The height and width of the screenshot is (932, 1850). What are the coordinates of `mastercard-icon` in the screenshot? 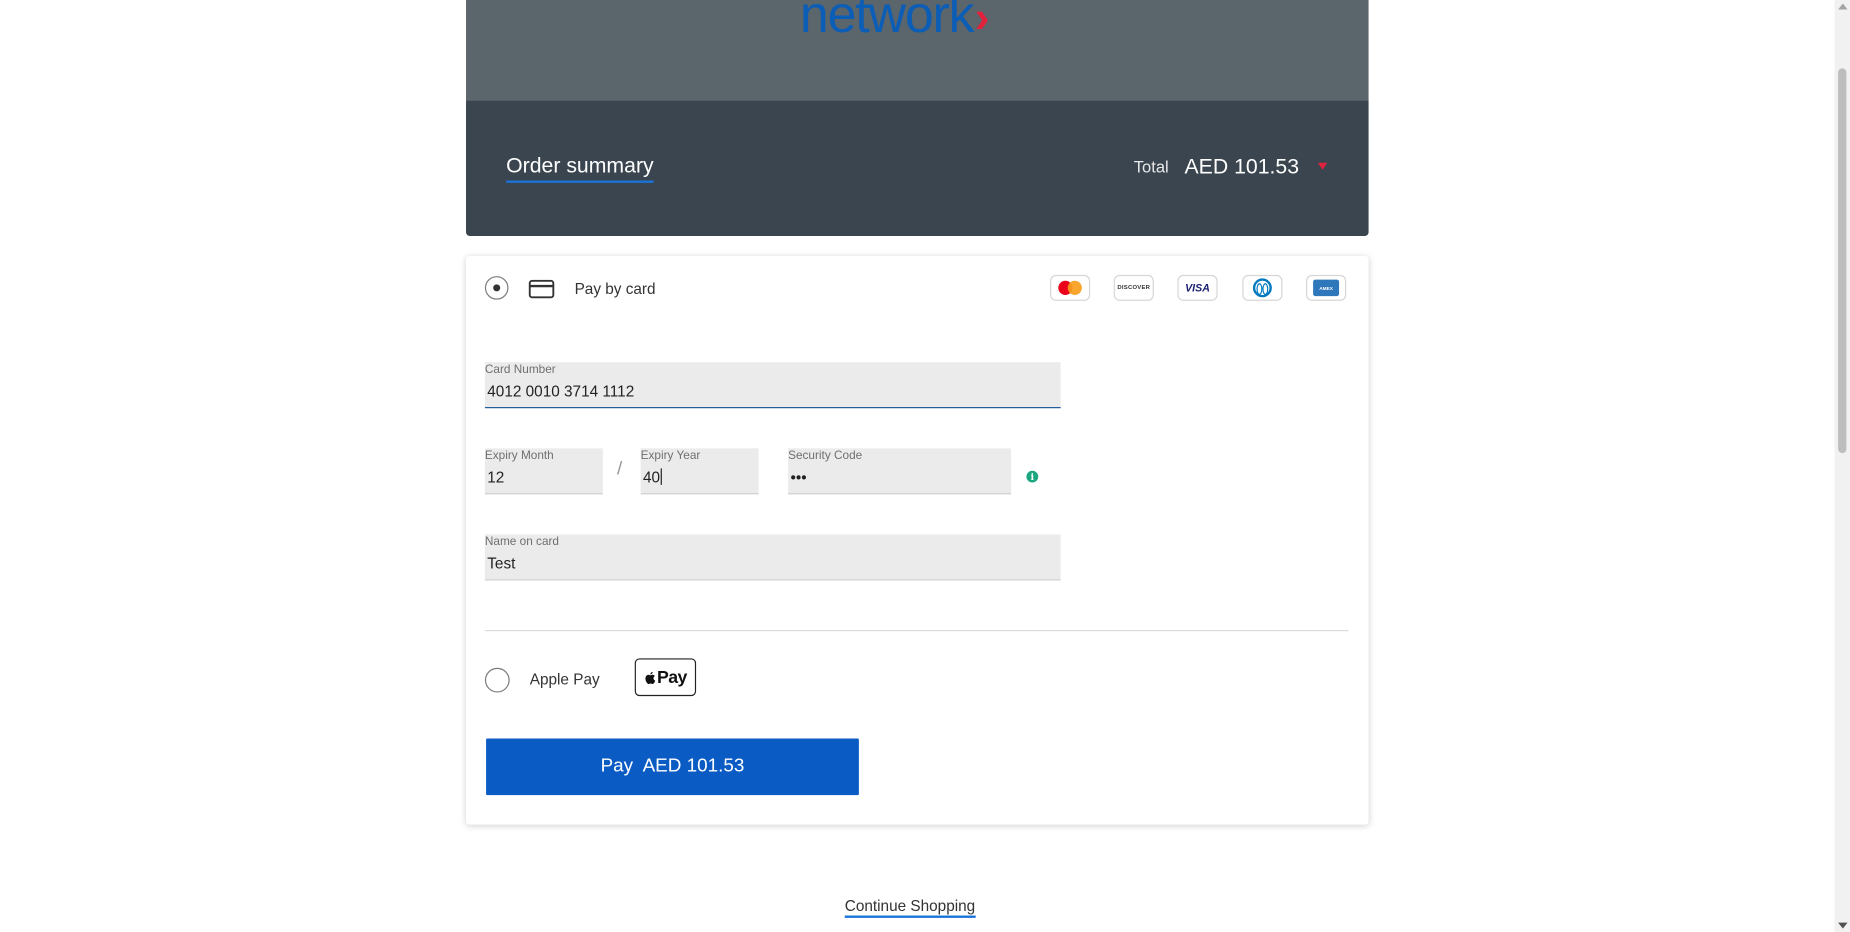 It's located at (1070, 287).